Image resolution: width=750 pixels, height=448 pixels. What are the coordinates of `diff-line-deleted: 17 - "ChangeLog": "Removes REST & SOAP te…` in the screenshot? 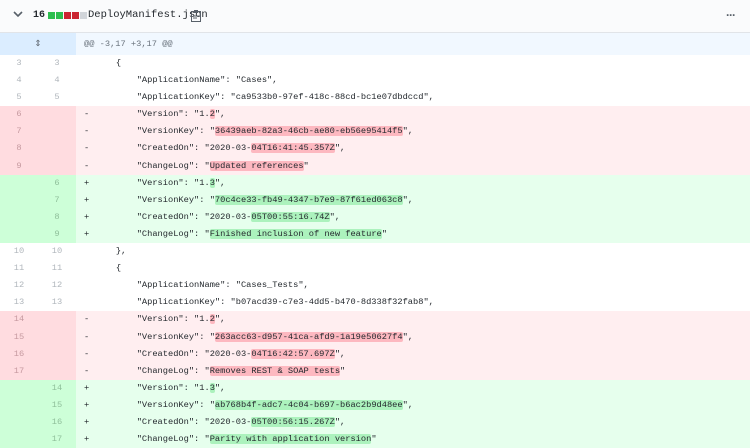 It's located at (375, 371).